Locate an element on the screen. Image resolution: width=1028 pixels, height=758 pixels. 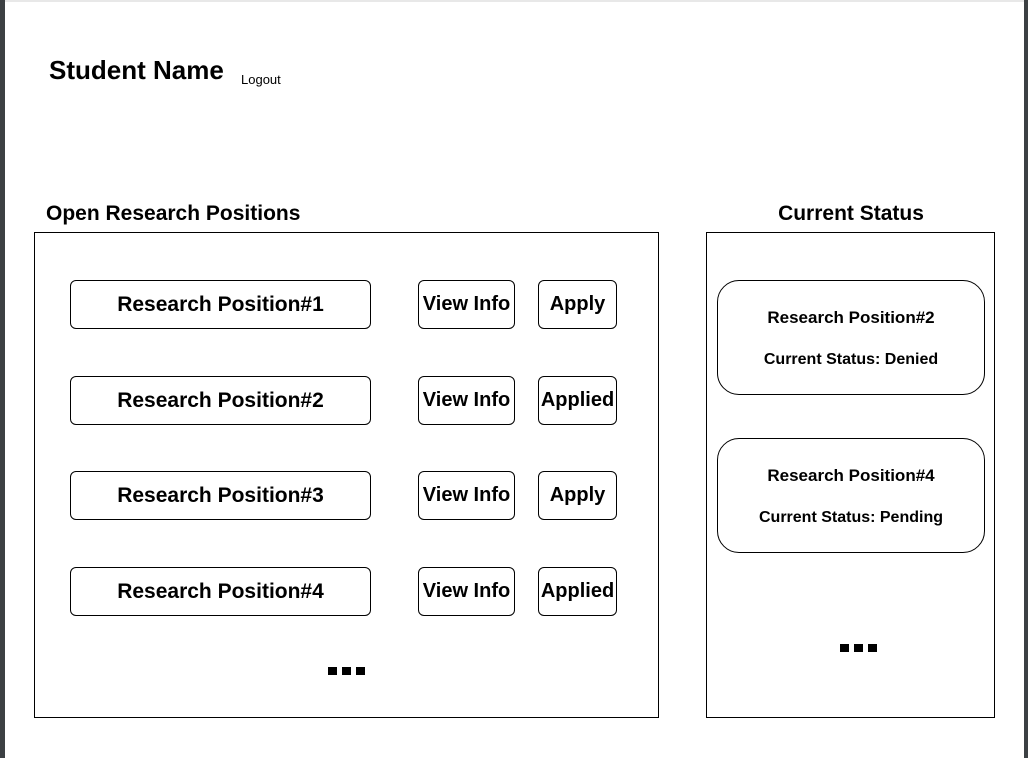
status-card-status: Current Status: Denied is located at coordinates (851, 359).